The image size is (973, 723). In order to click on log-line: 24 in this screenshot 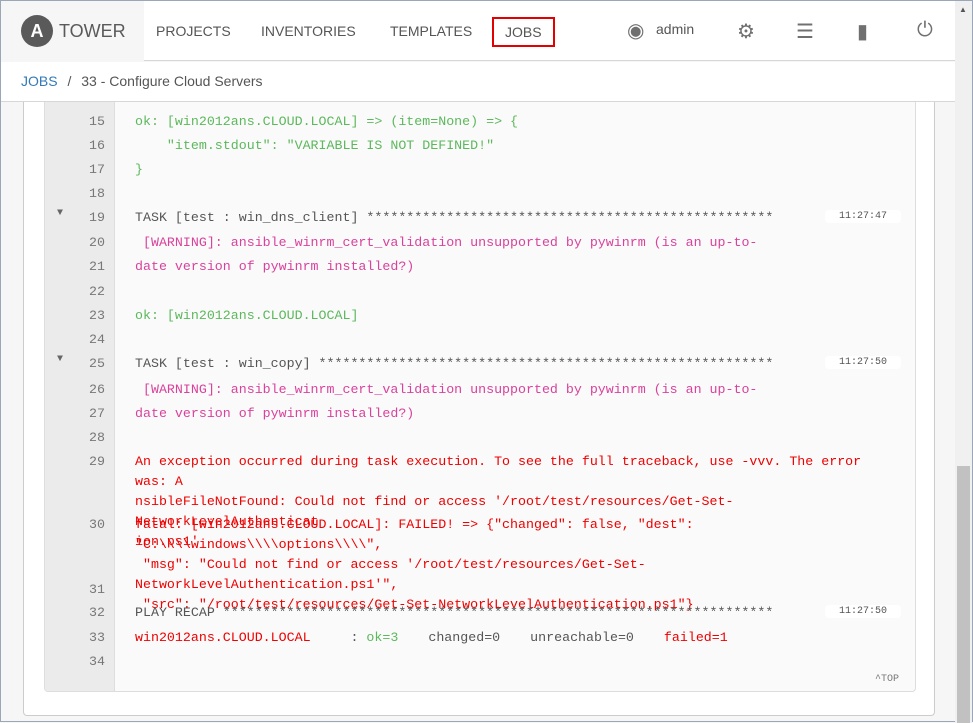, I will do `click(480, 340)`.